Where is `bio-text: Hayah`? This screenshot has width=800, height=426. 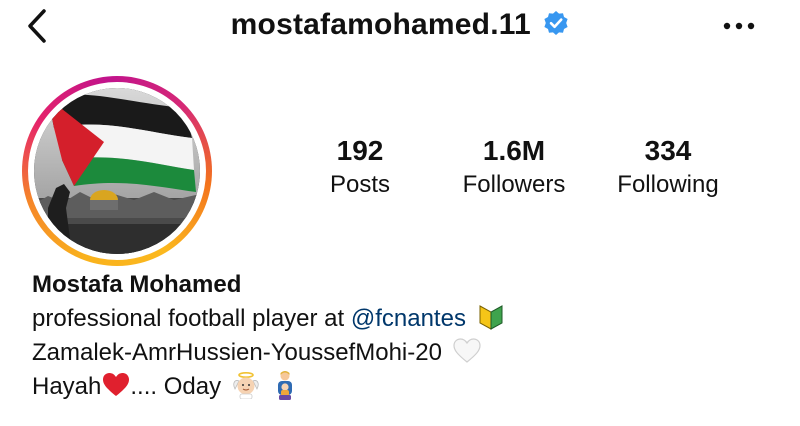
bio-text: Hayah is located at coordinates (67, 386).